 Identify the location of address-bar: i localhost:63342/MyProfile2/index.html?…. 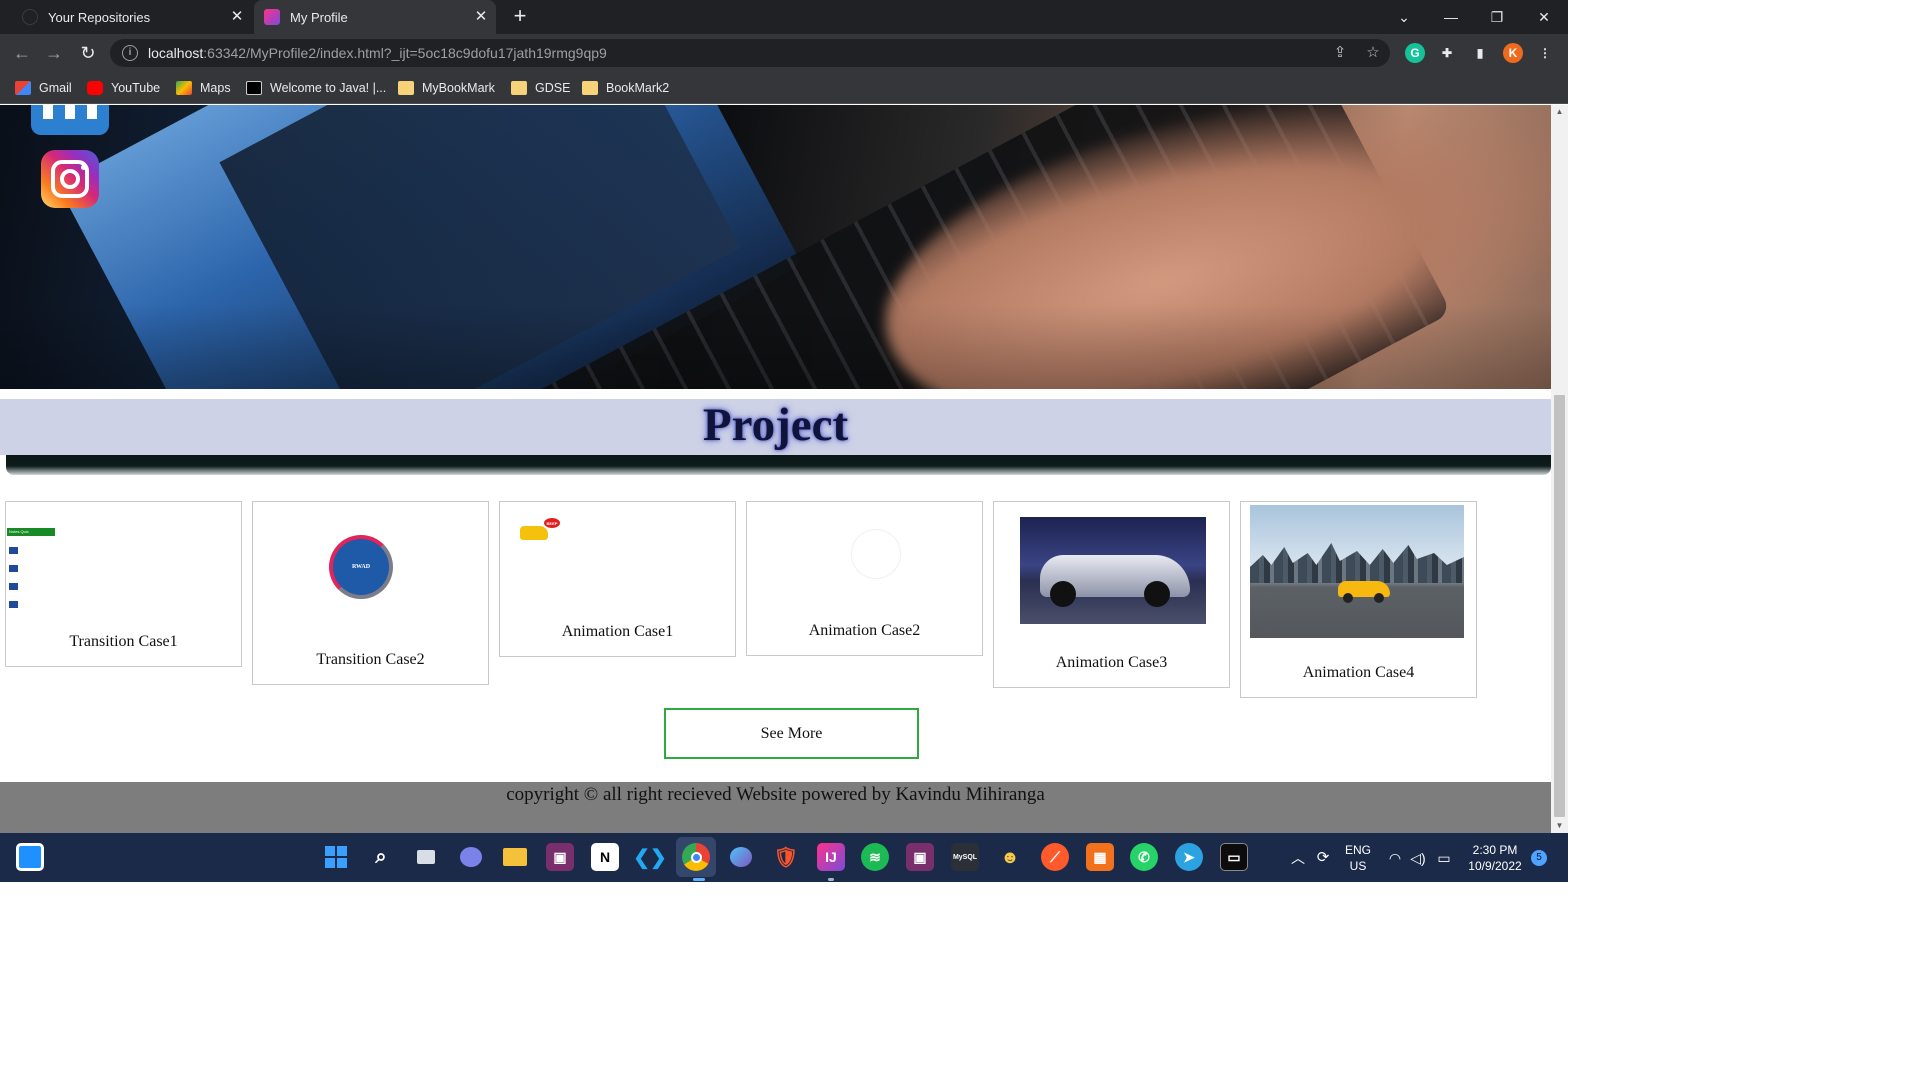
(750, 53).